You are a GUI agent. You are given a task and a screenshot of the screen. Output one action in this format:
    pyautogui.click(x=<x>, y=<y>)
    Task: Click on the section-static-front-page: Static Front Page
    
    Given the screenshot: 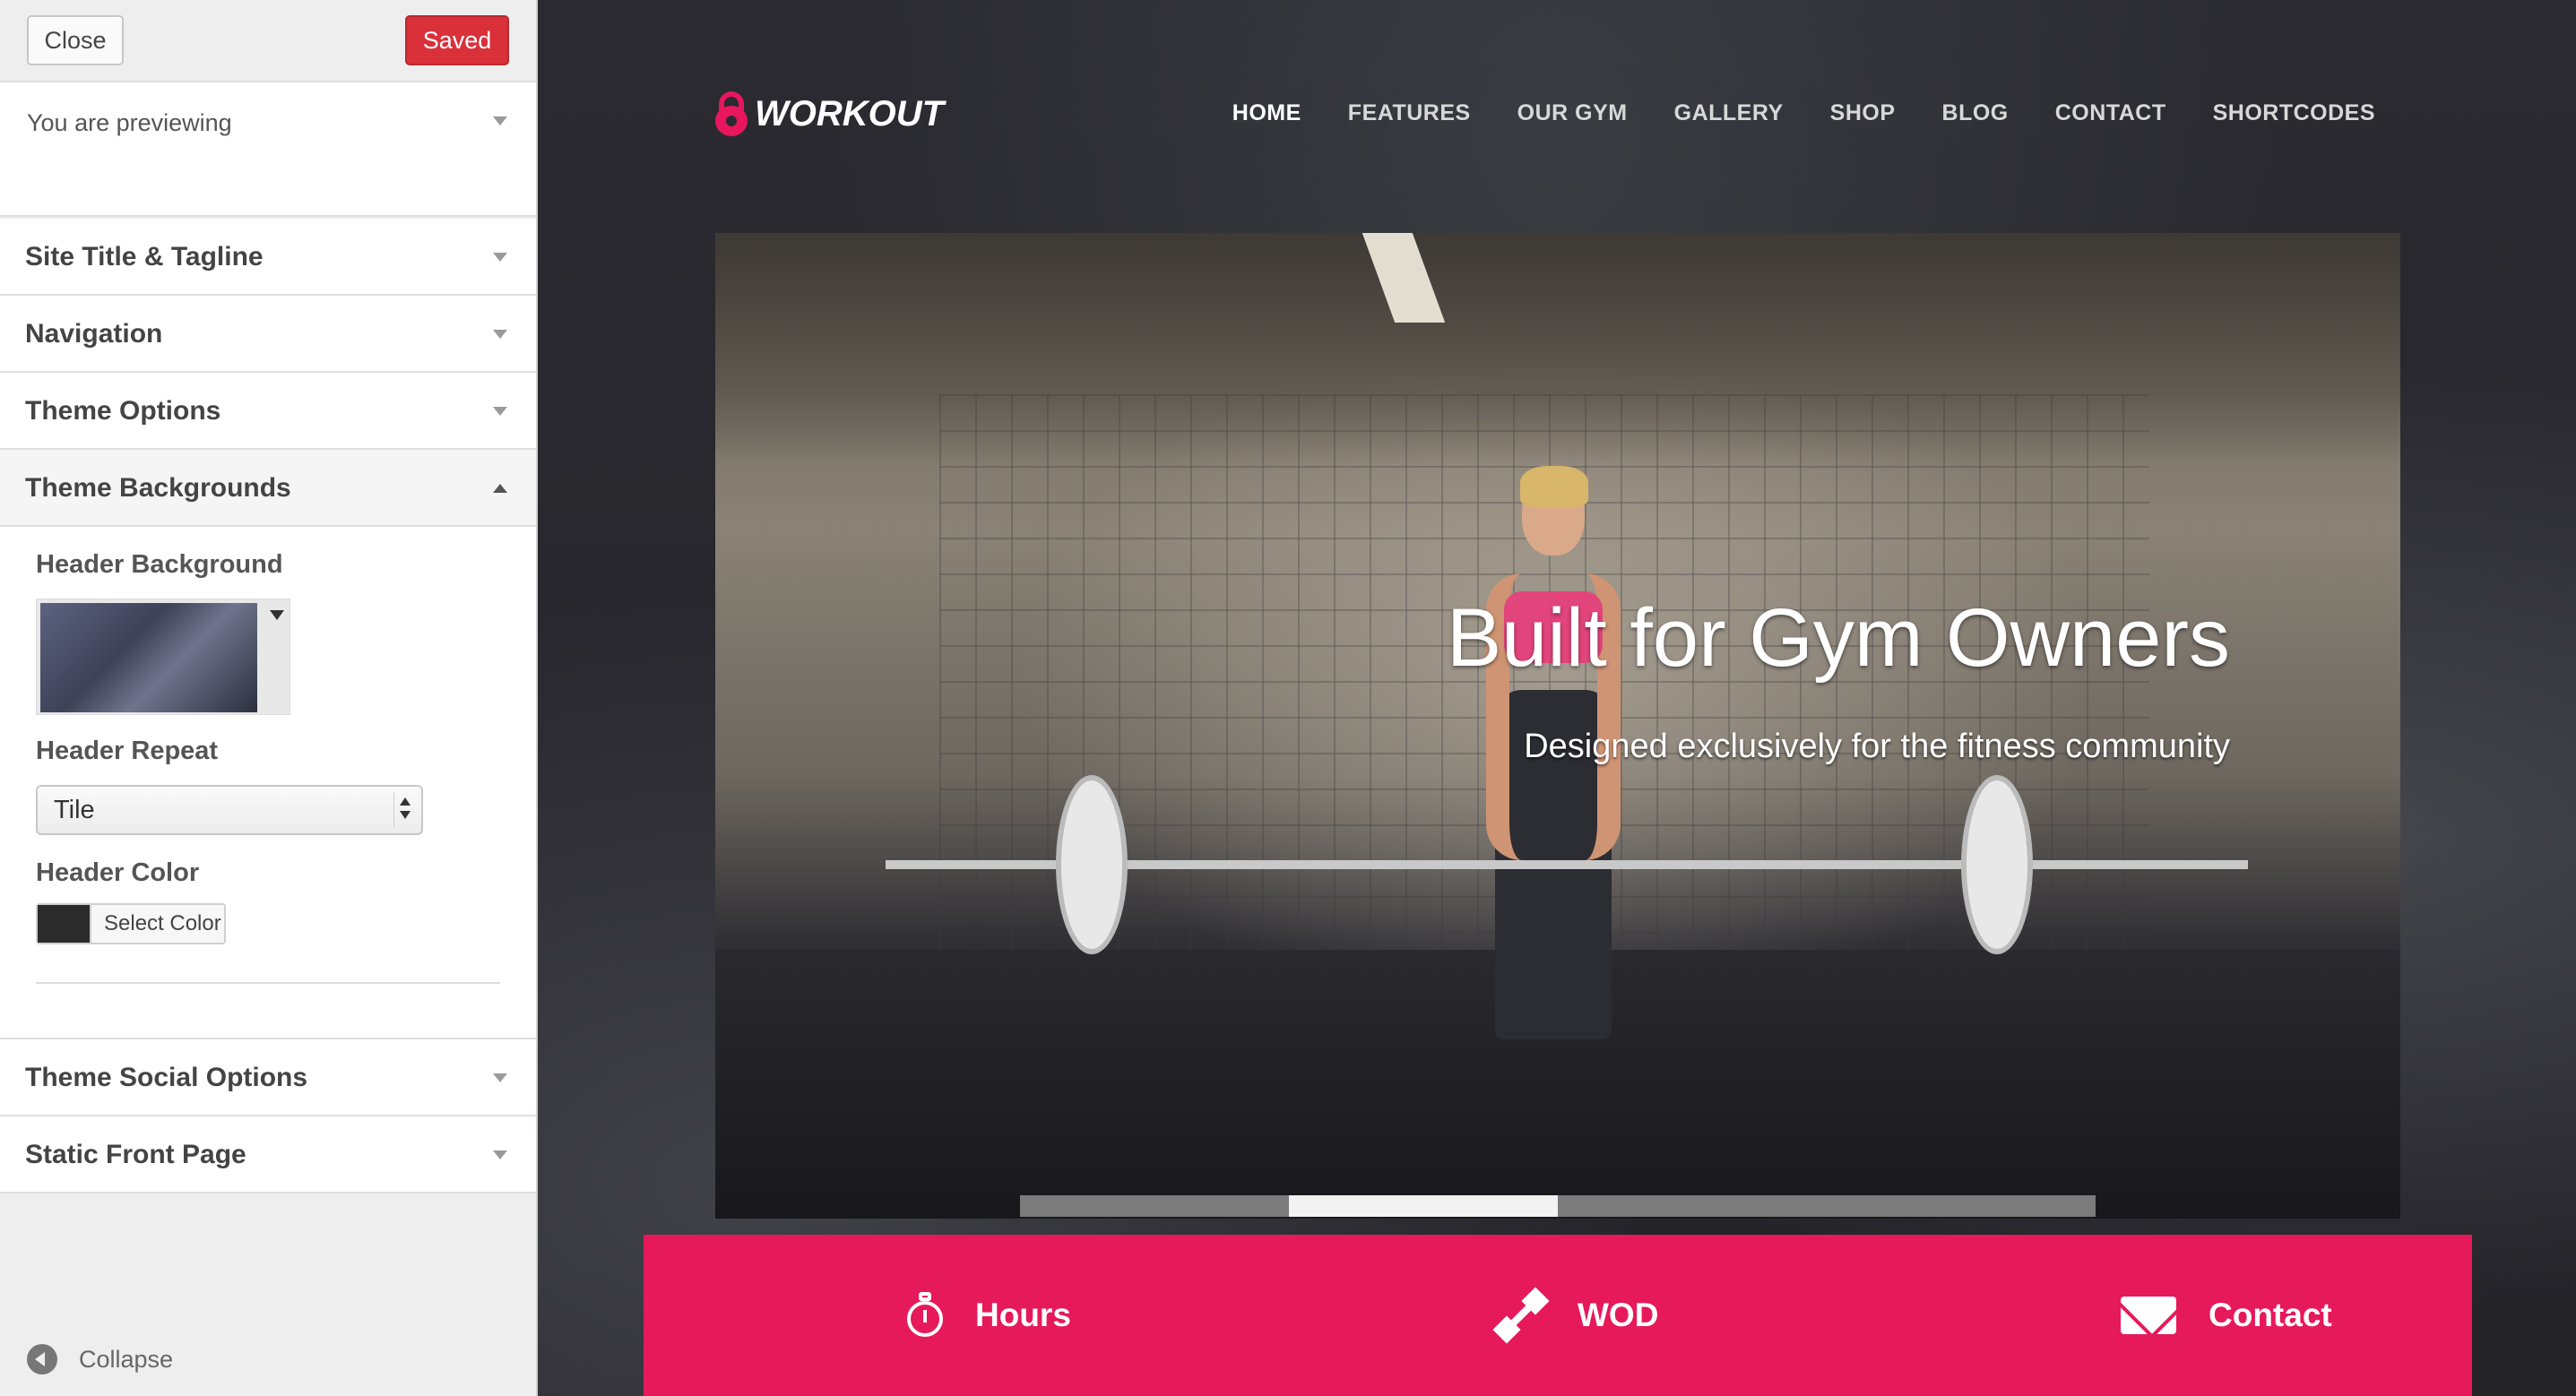 What is the action you would take?
    pyautogui.click(x=268, y=1154)
    